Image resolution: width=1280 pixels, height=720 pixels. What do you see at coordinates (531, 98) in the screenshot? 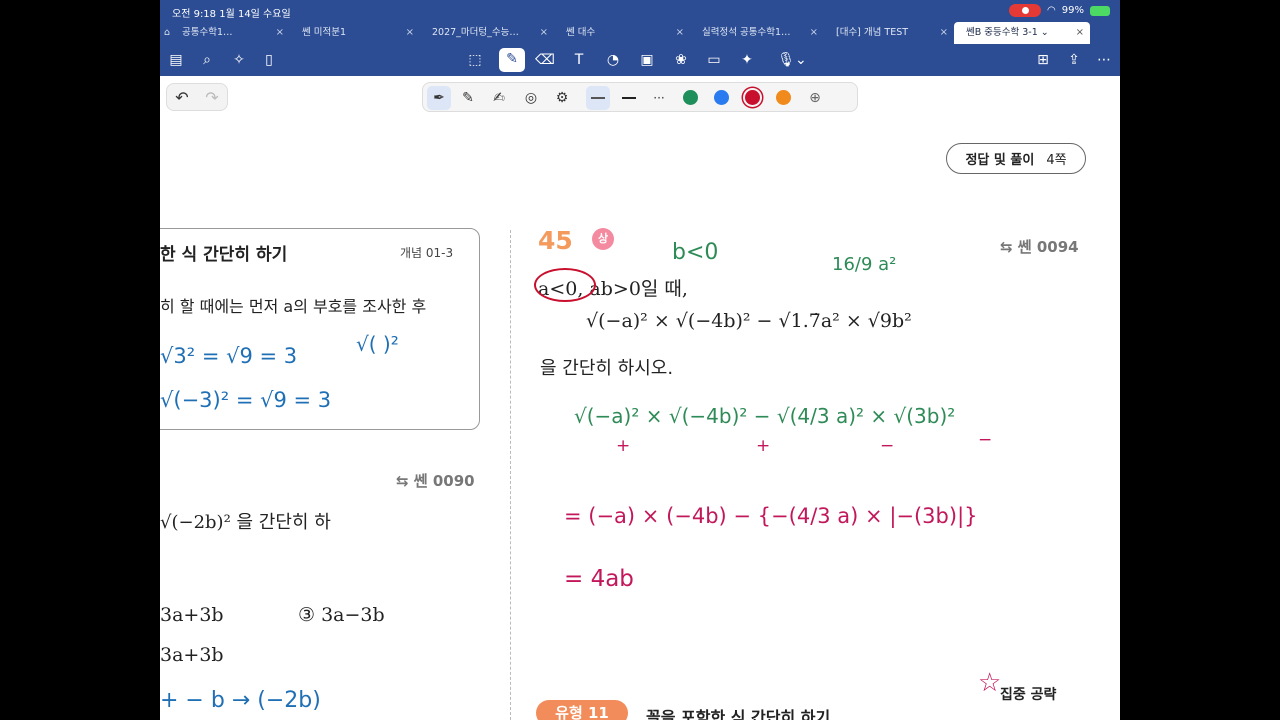
I see `highlighter-icon: ◎` at bounding box center [531, 98].